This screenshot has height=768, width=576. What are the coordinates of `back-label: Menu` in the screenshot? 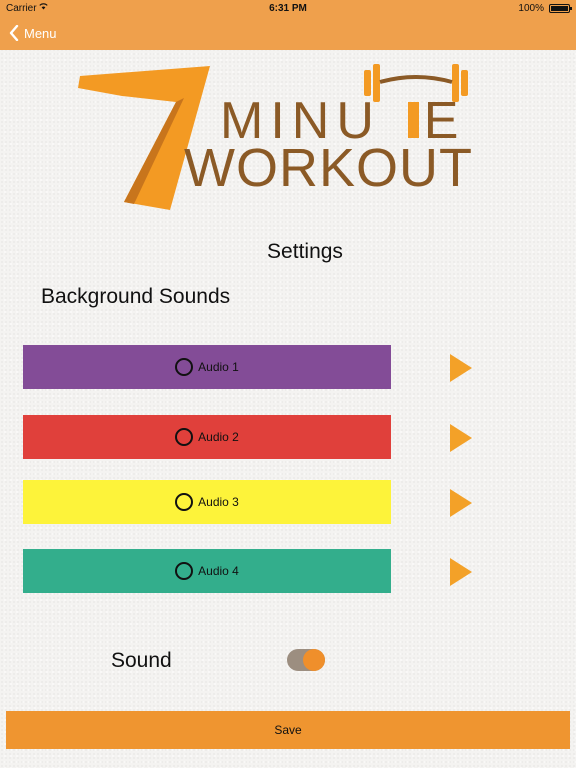 It's located at (40, 33).